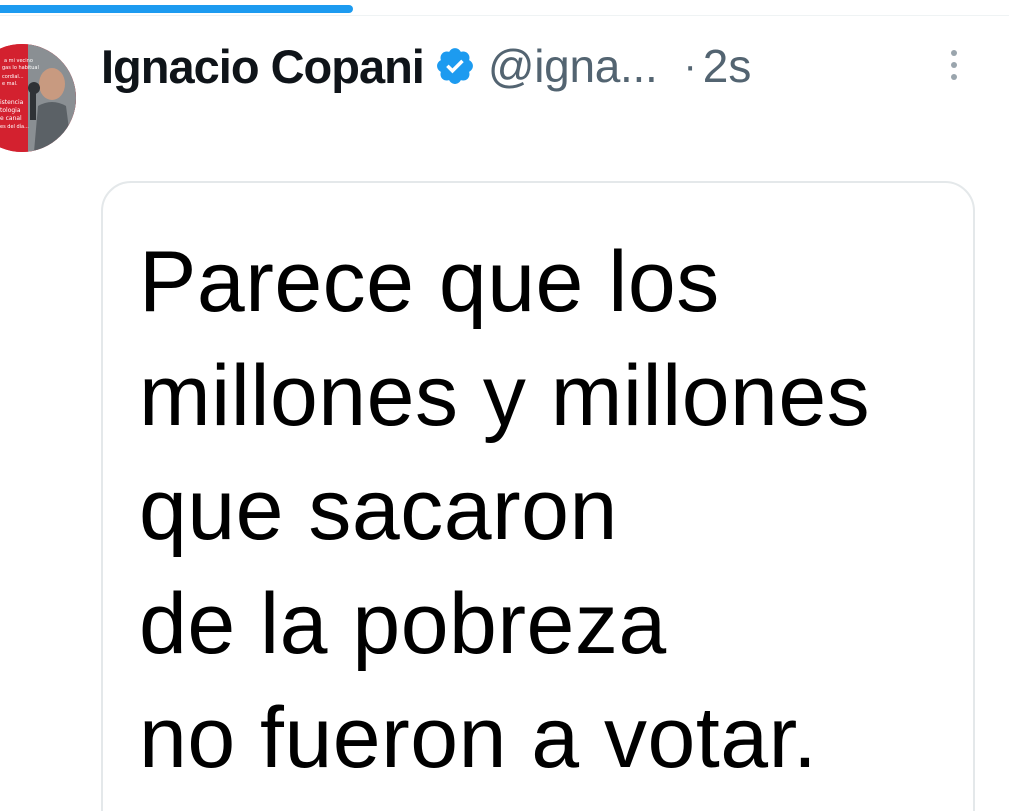  I want to click on media-text-line: millones y millones, so click(505, 396).